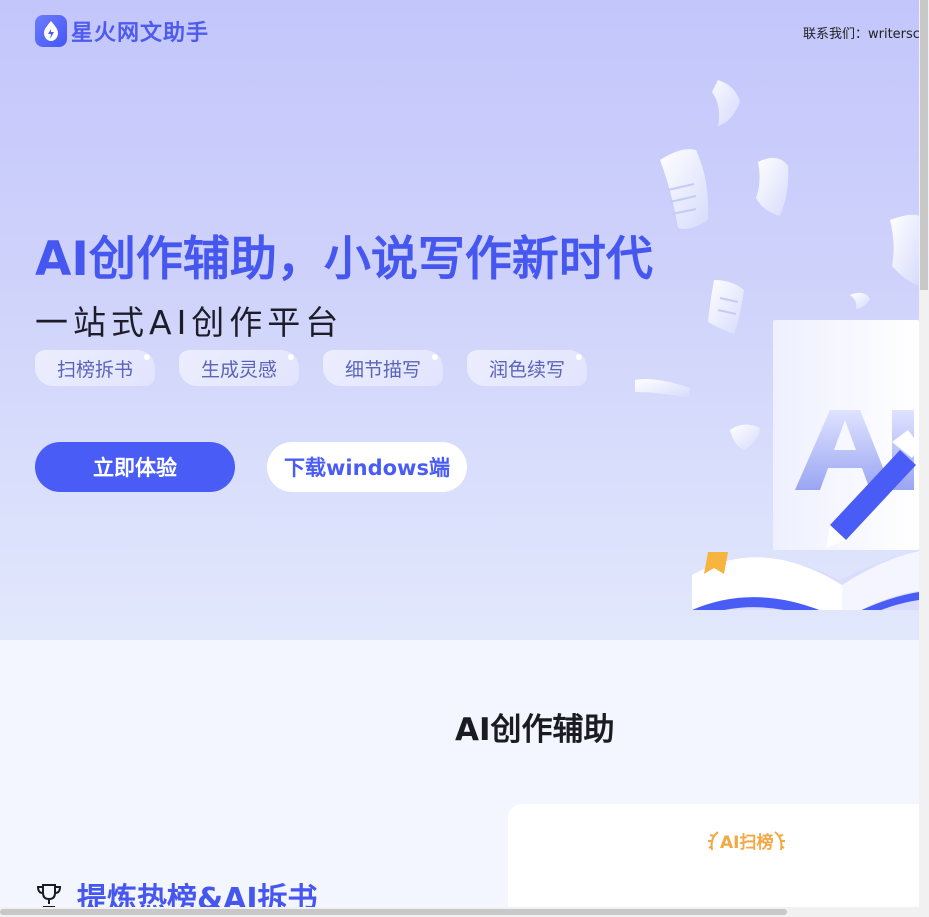  I want to click on horizontal-scrollbar-thumb, so click(393, 912).